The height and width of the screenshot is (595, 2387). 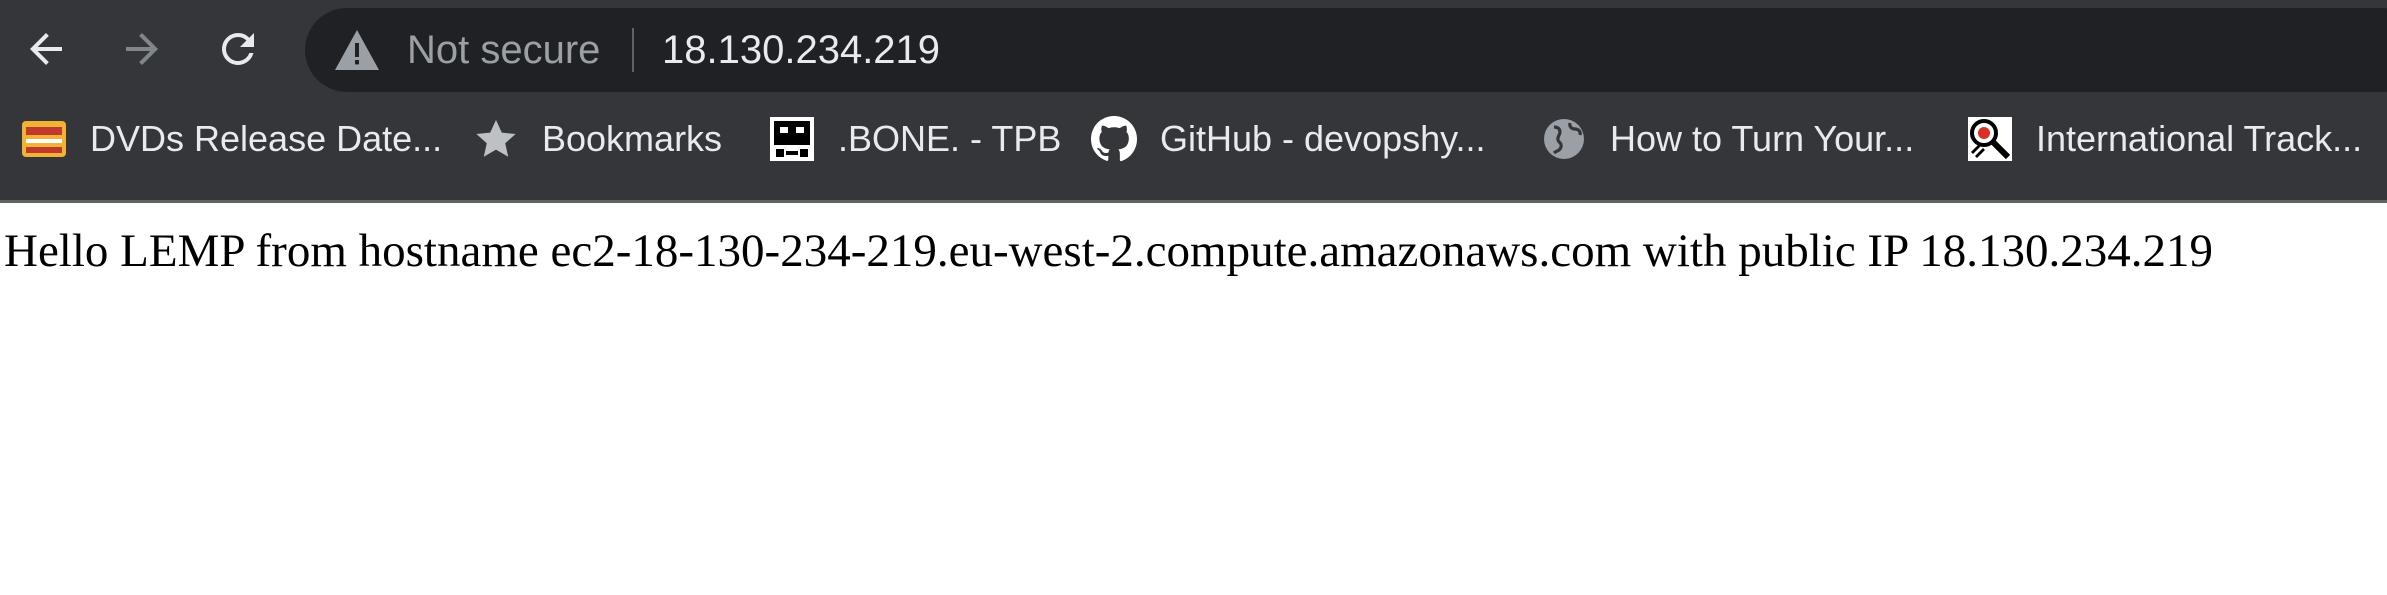 I want to click on bookmark-bone-tpb: .BONE. - TPB, so click(x=914, y=139).